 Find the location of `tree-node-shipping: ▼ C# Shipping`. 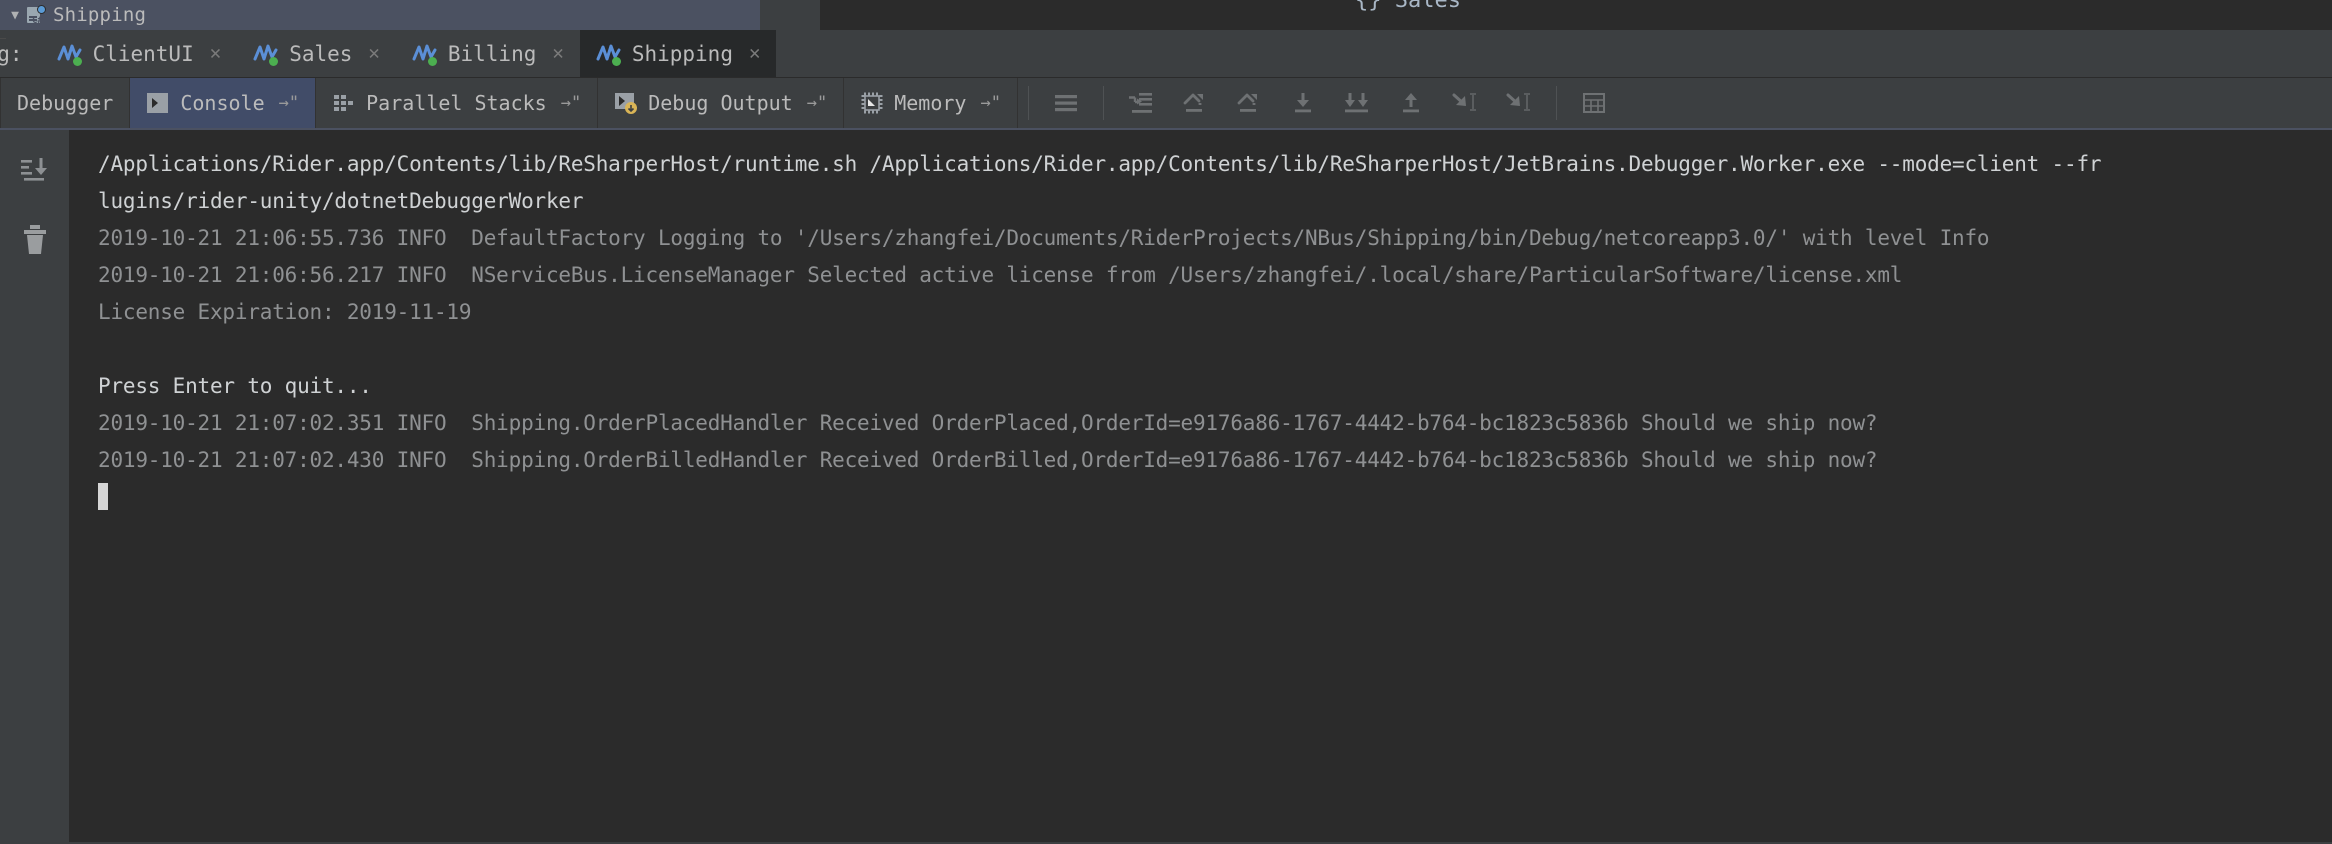

tree-node-shipping: ▼ C# Shipping is located at coordinates (380, 15).